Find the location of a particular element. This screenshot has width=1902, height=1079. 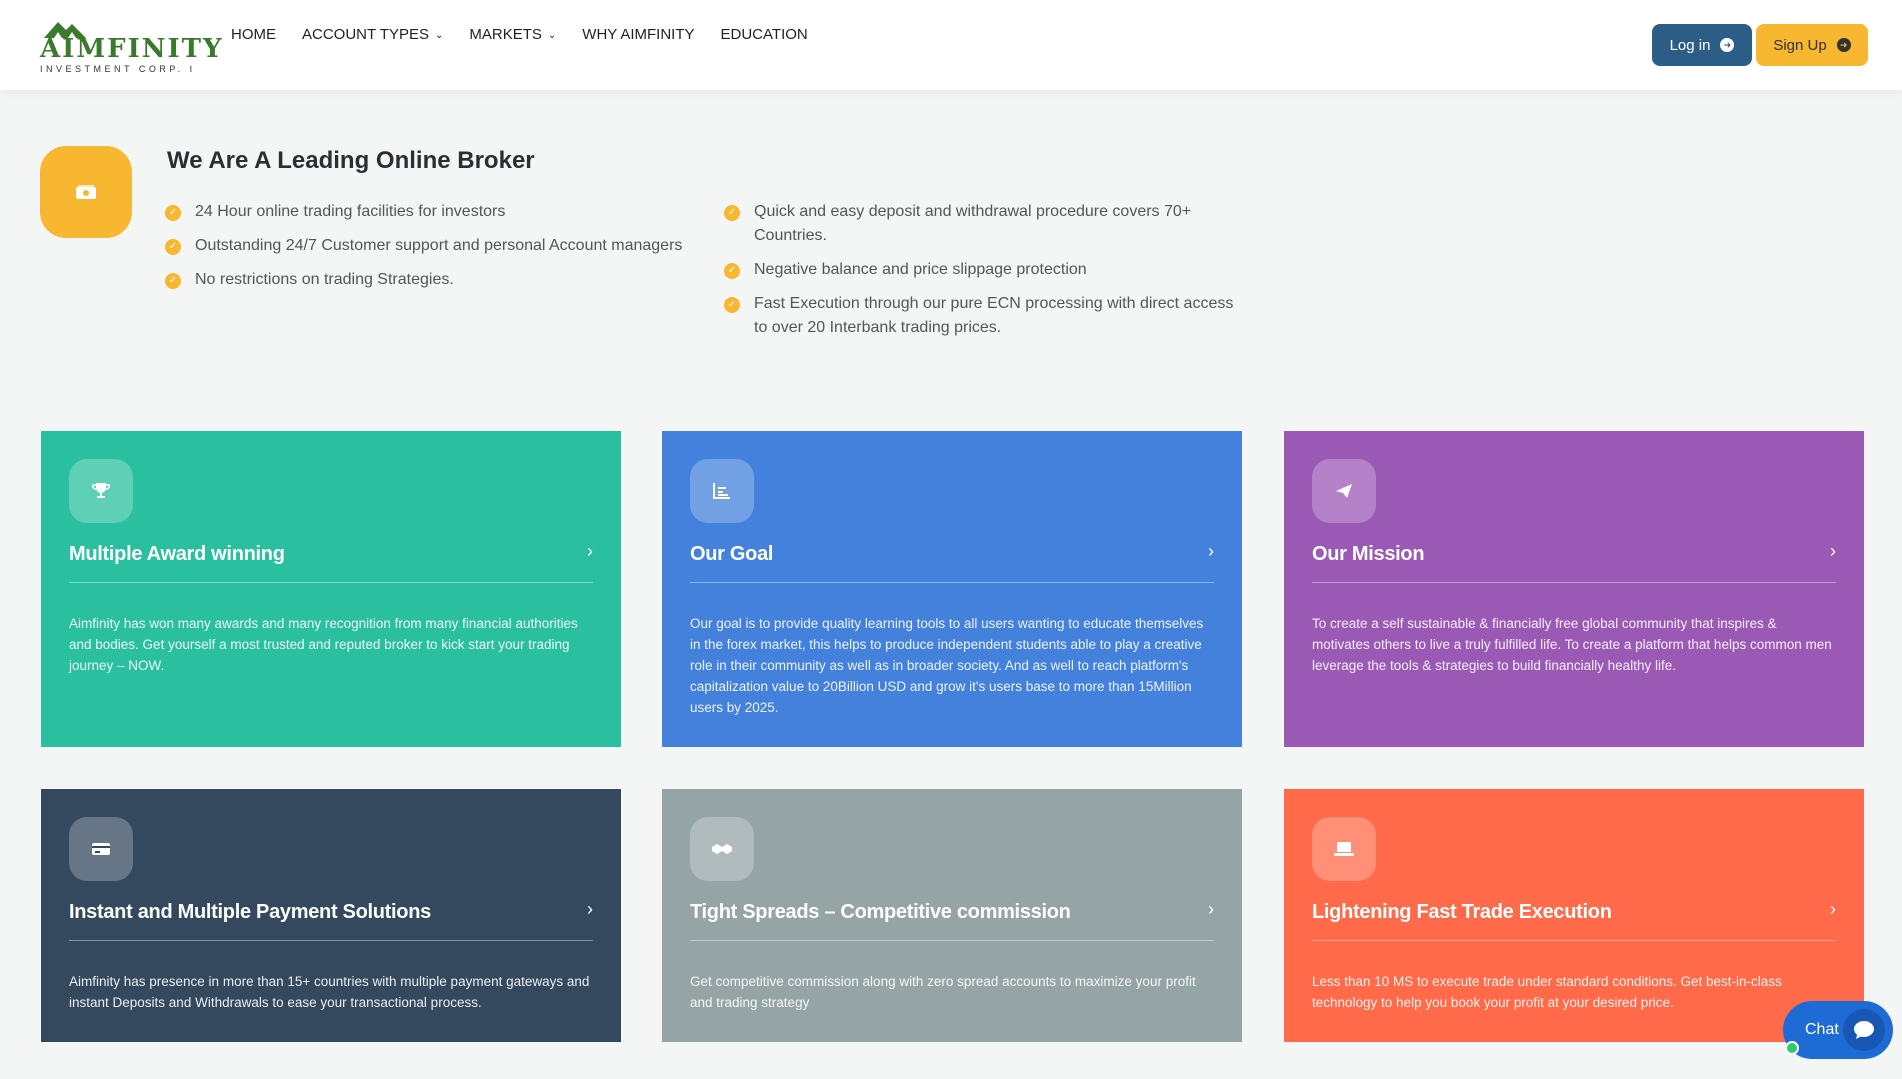

nav-education: EDUCATION is located at coordinates (764, 34).